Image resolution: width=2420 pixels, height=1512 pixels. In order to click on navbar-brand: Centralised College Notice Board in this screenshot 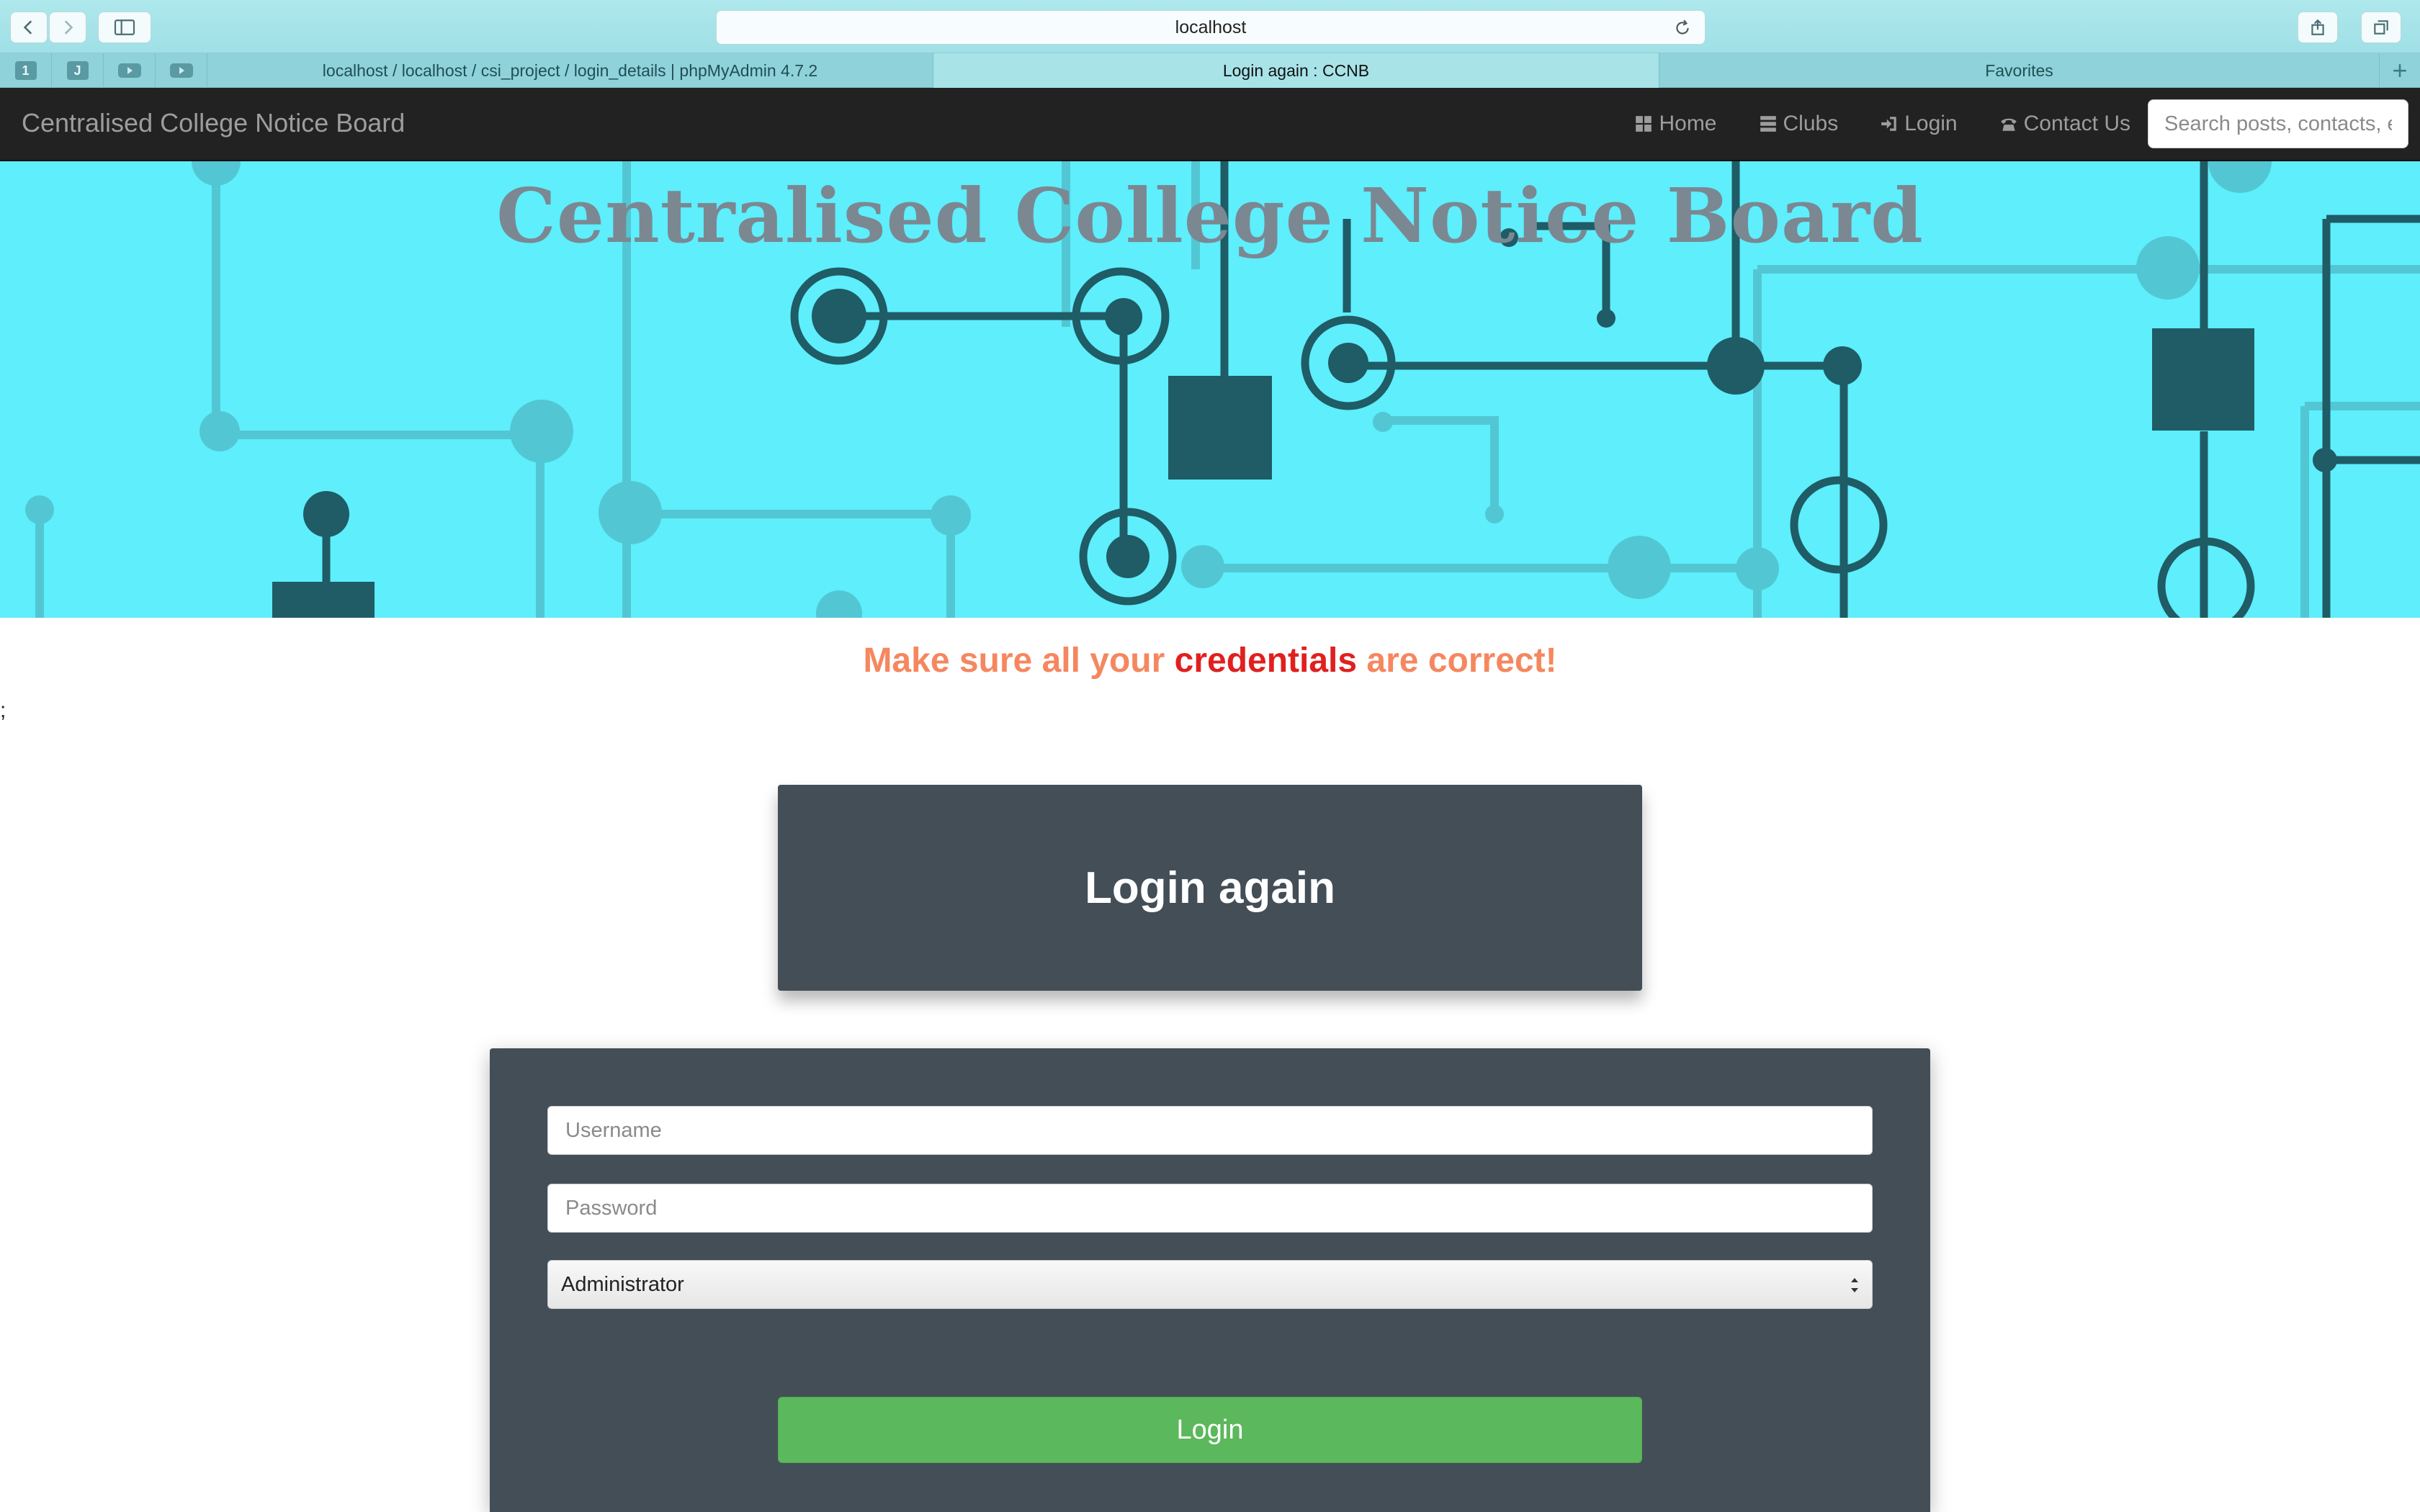, I will do `click(214, 123)`.